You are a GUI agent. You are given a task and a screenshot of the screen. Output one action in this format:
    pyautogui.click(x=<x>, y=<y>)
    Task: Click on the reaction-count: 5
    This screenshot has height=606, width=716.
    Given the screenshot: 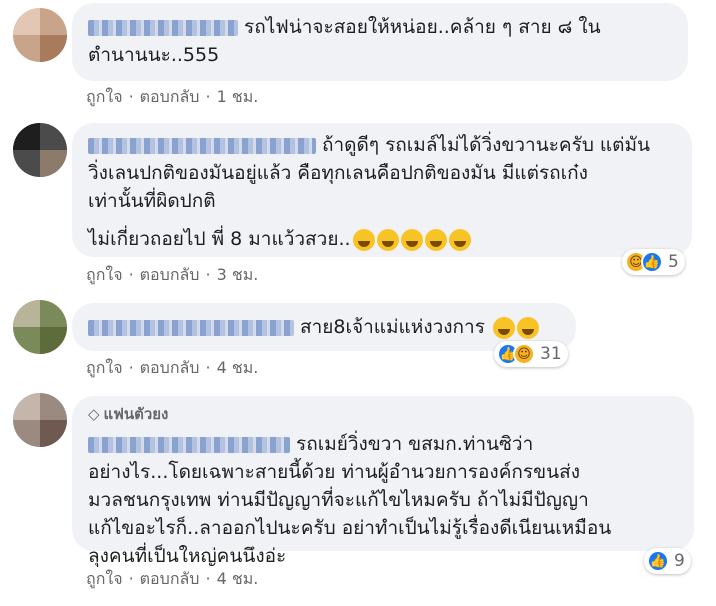 What is the action you would take?
    pyautogui.click(x=673, y=262)
    